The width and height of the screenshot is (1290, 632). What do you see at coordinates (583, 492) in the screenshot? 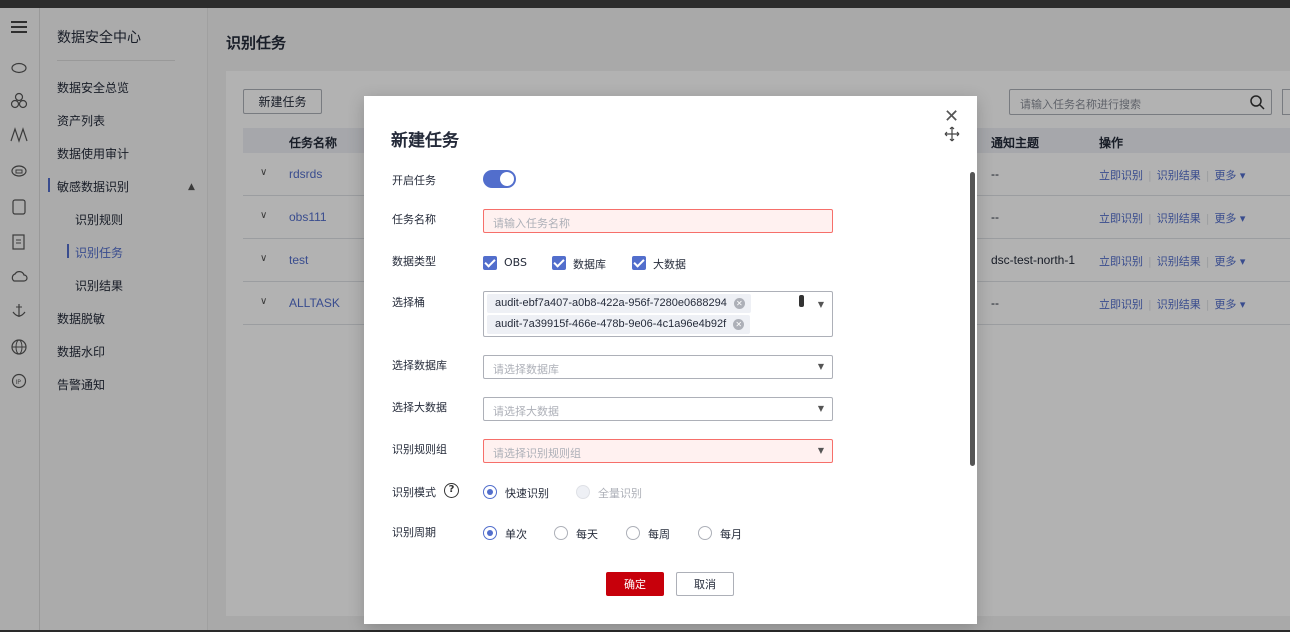
I see `mode-full-radio` at bounding box center [583, 492].